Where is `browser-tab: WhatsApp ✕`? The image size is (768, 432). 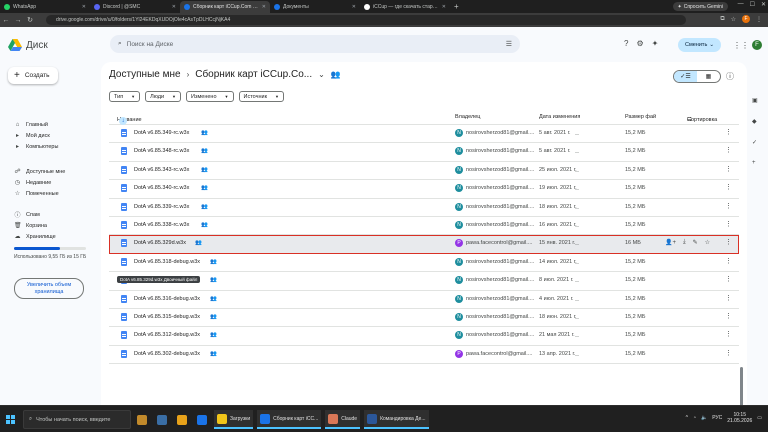
browser-tab: WhatsApp ✕ is located at coordinates (45, 7).